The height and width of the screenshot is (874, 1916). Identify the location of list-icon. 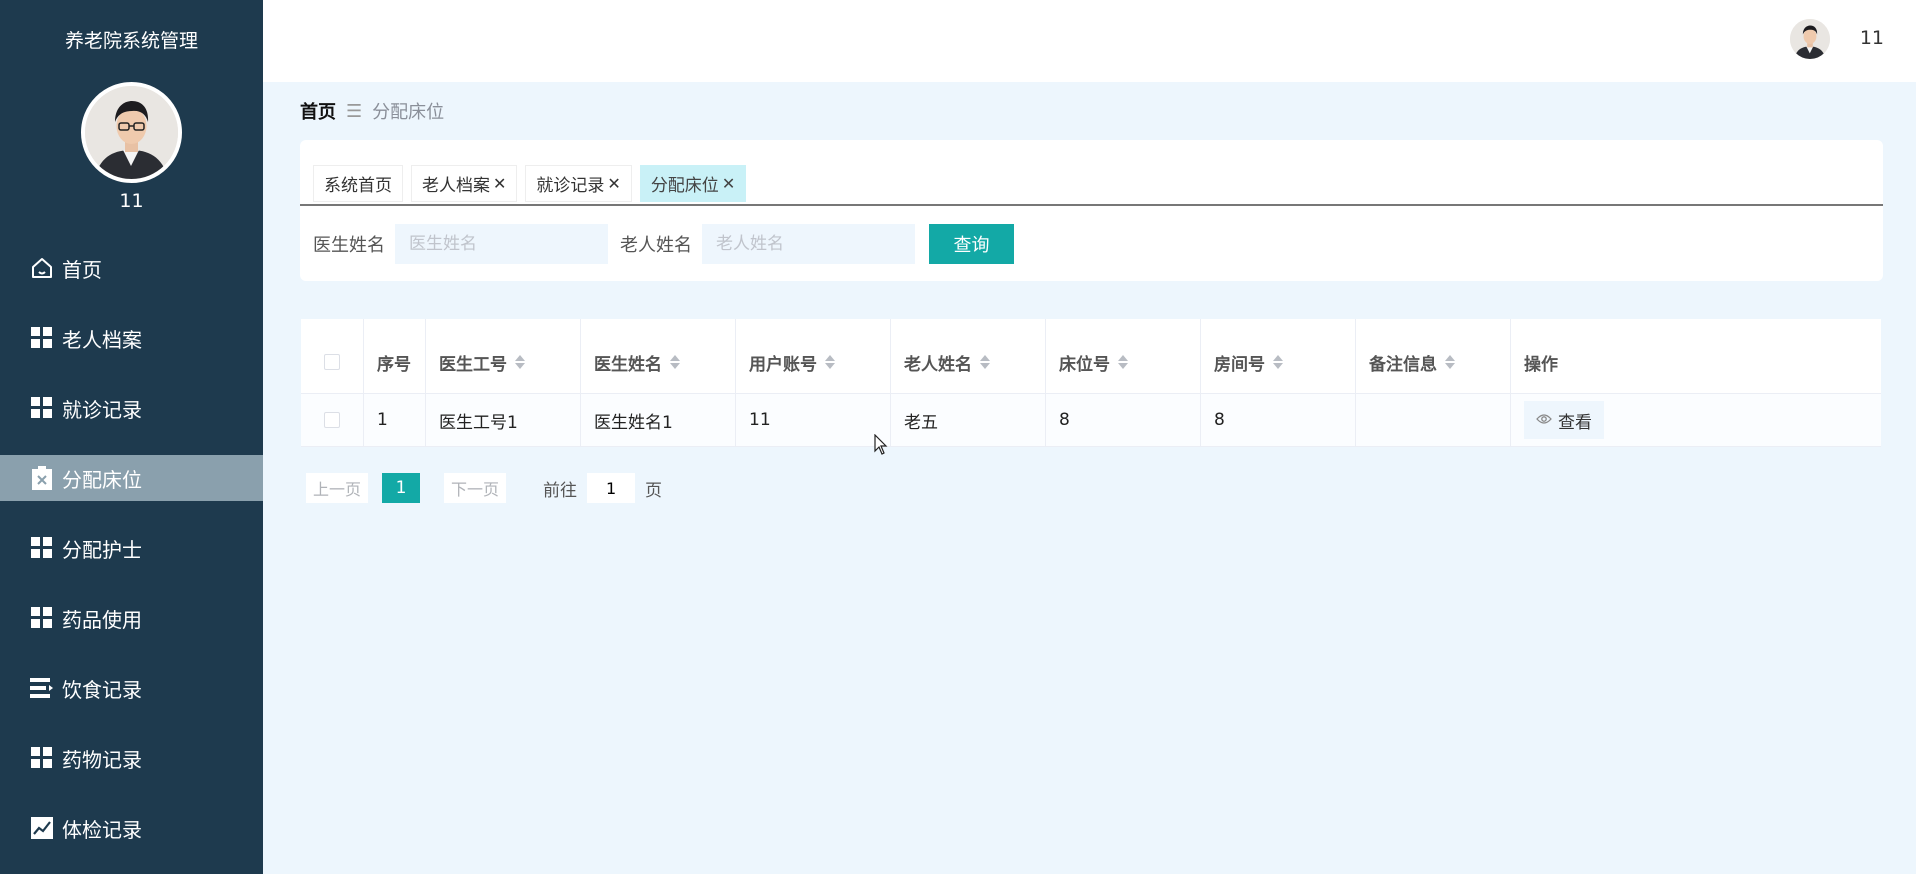
(42, 688).